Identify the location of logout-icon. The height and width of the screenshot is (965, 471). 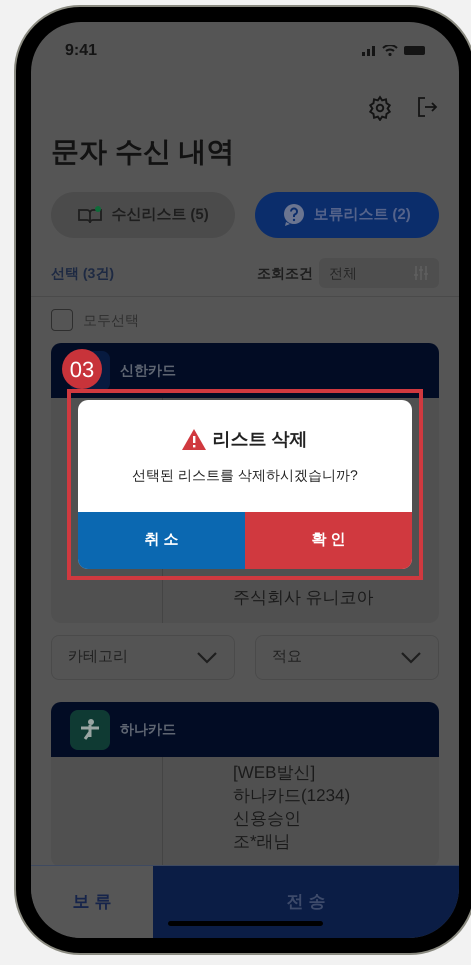
(427, 107).